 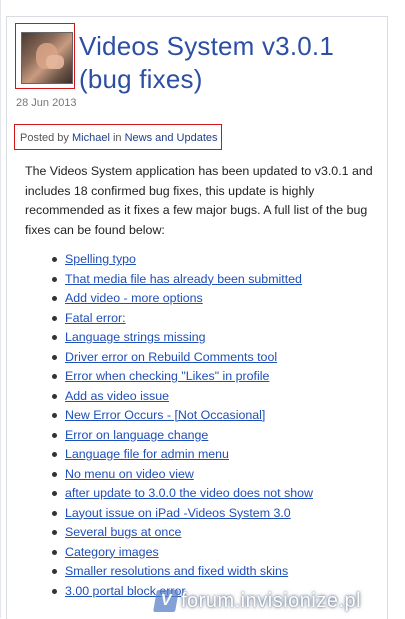 I want to click on list-item: Fatal error:, so click(x=182, y=319).